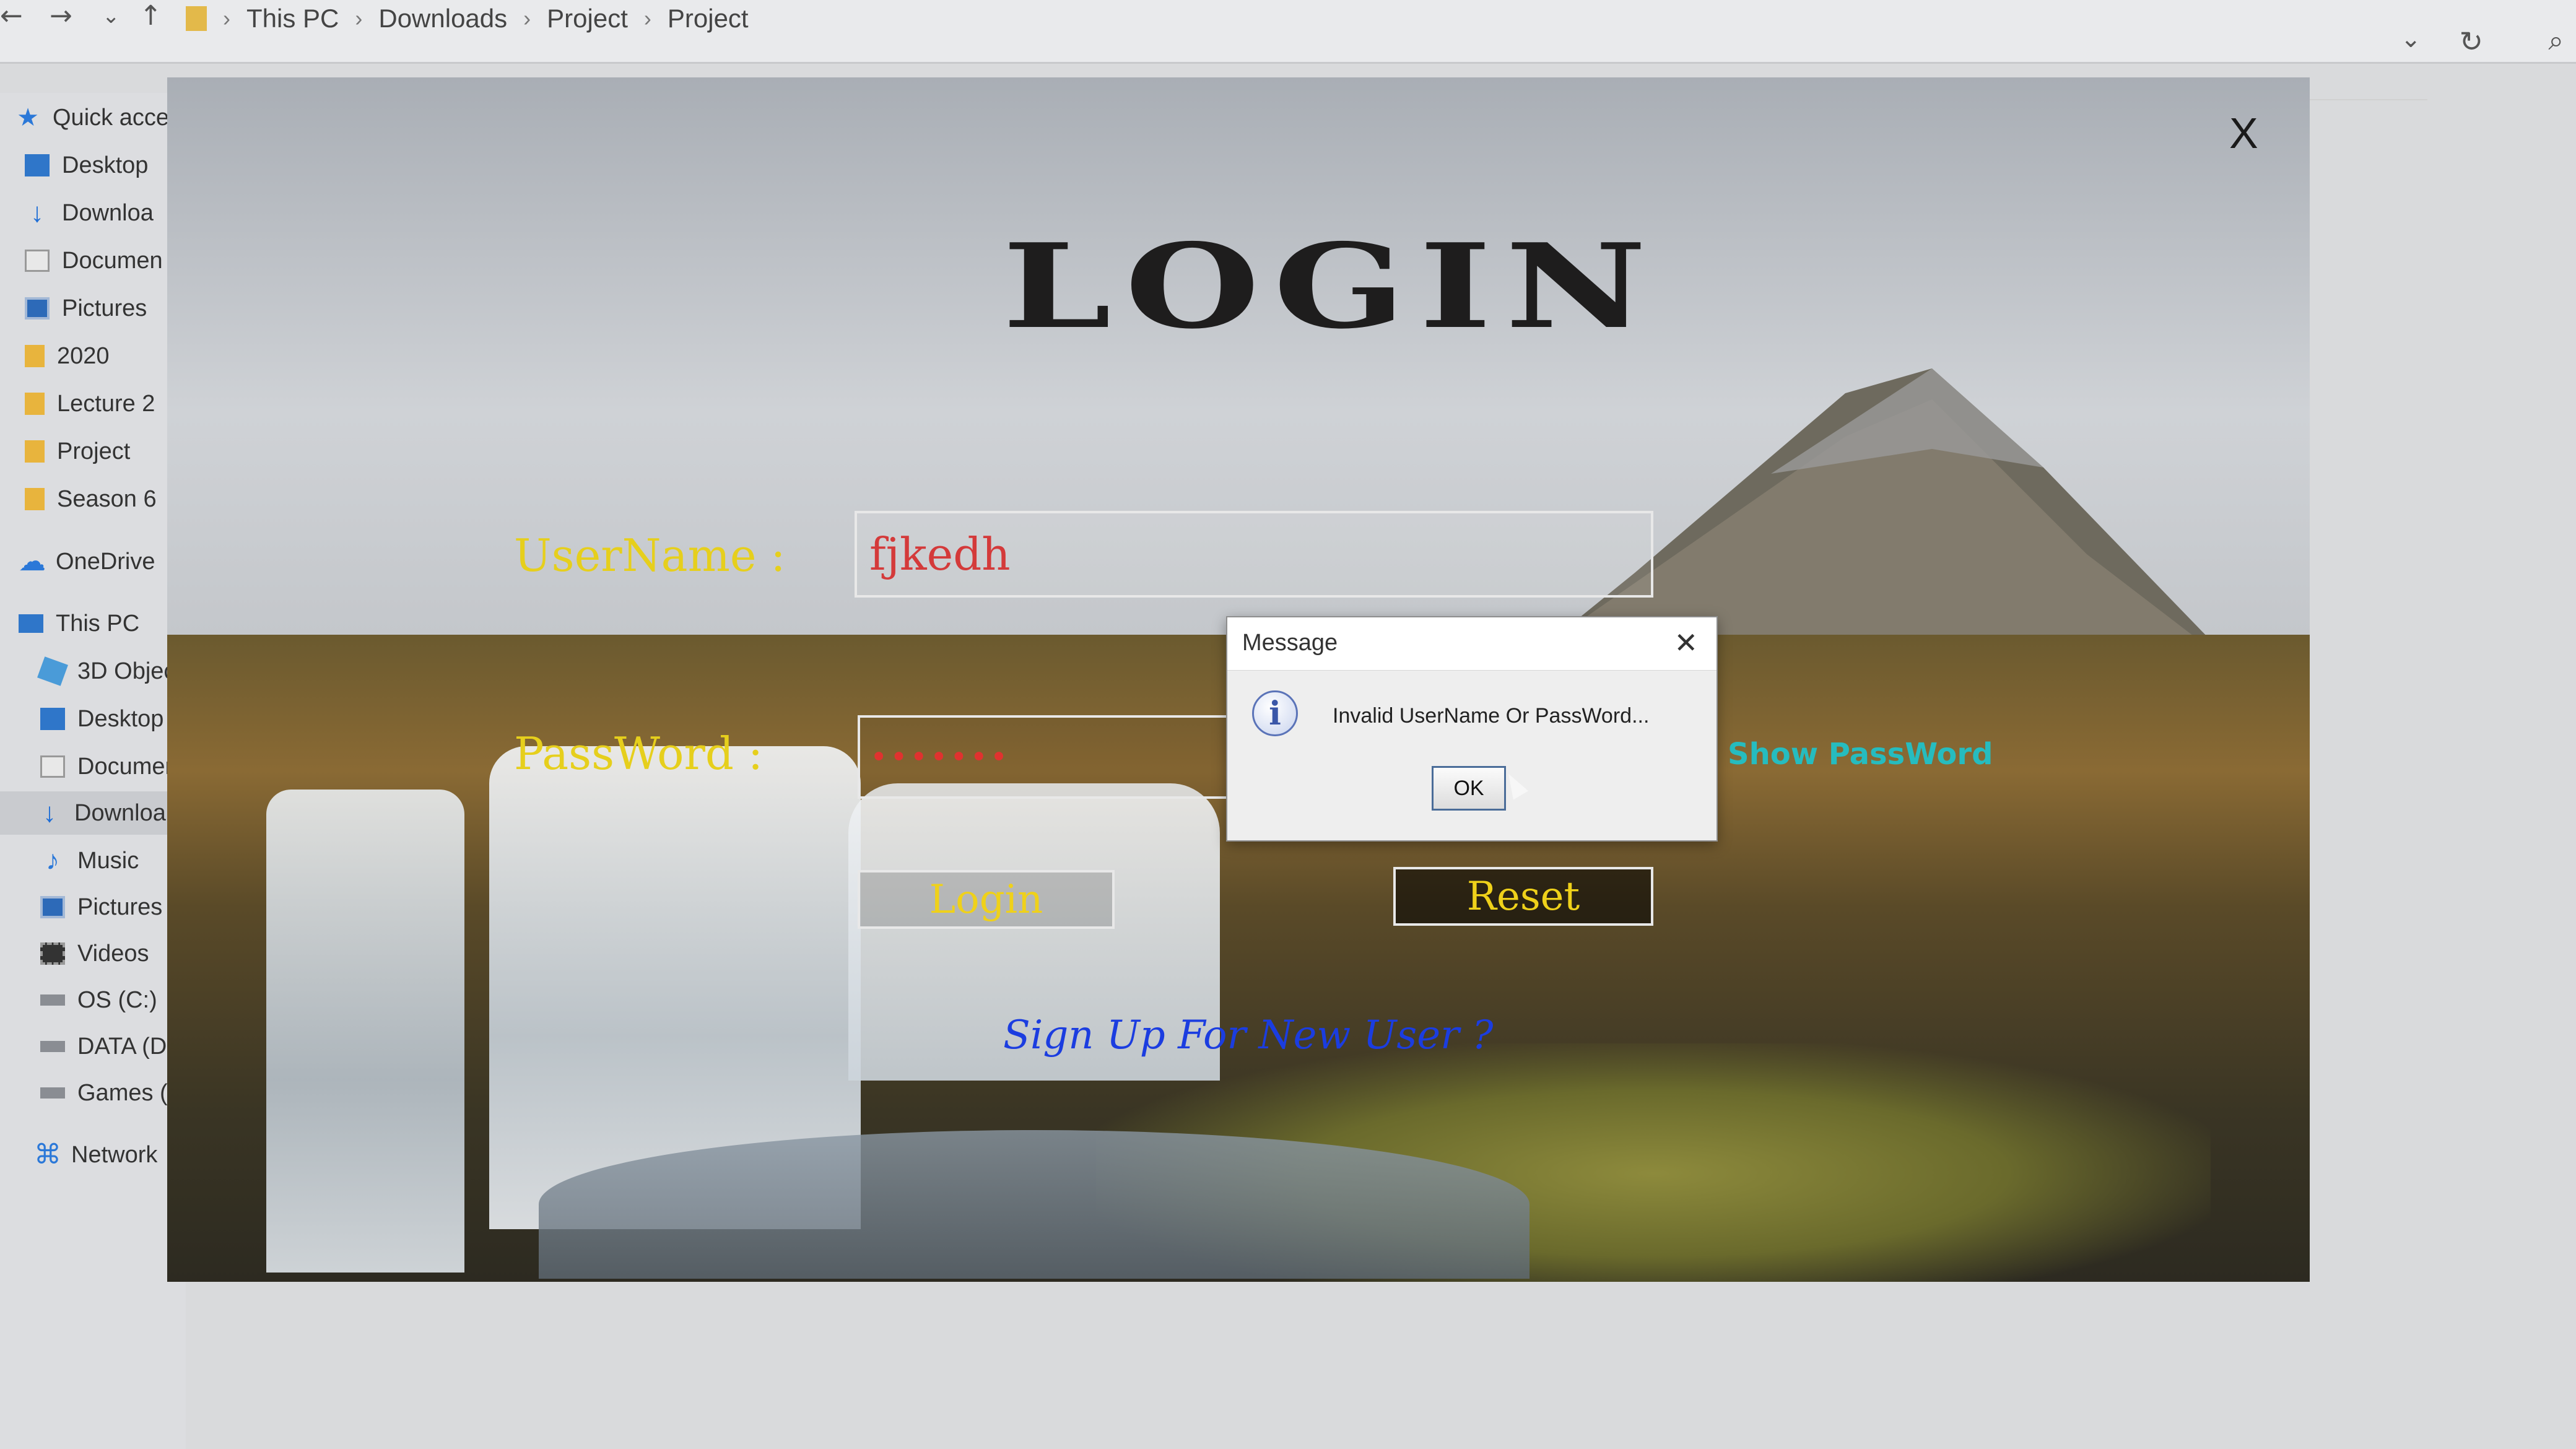 This screenshot has width=2576, height=1449. What do you see at coordinates (2556, 40) in the screenshot?
I see `search-icon: ⌕` at bounding box center [2556, 40].